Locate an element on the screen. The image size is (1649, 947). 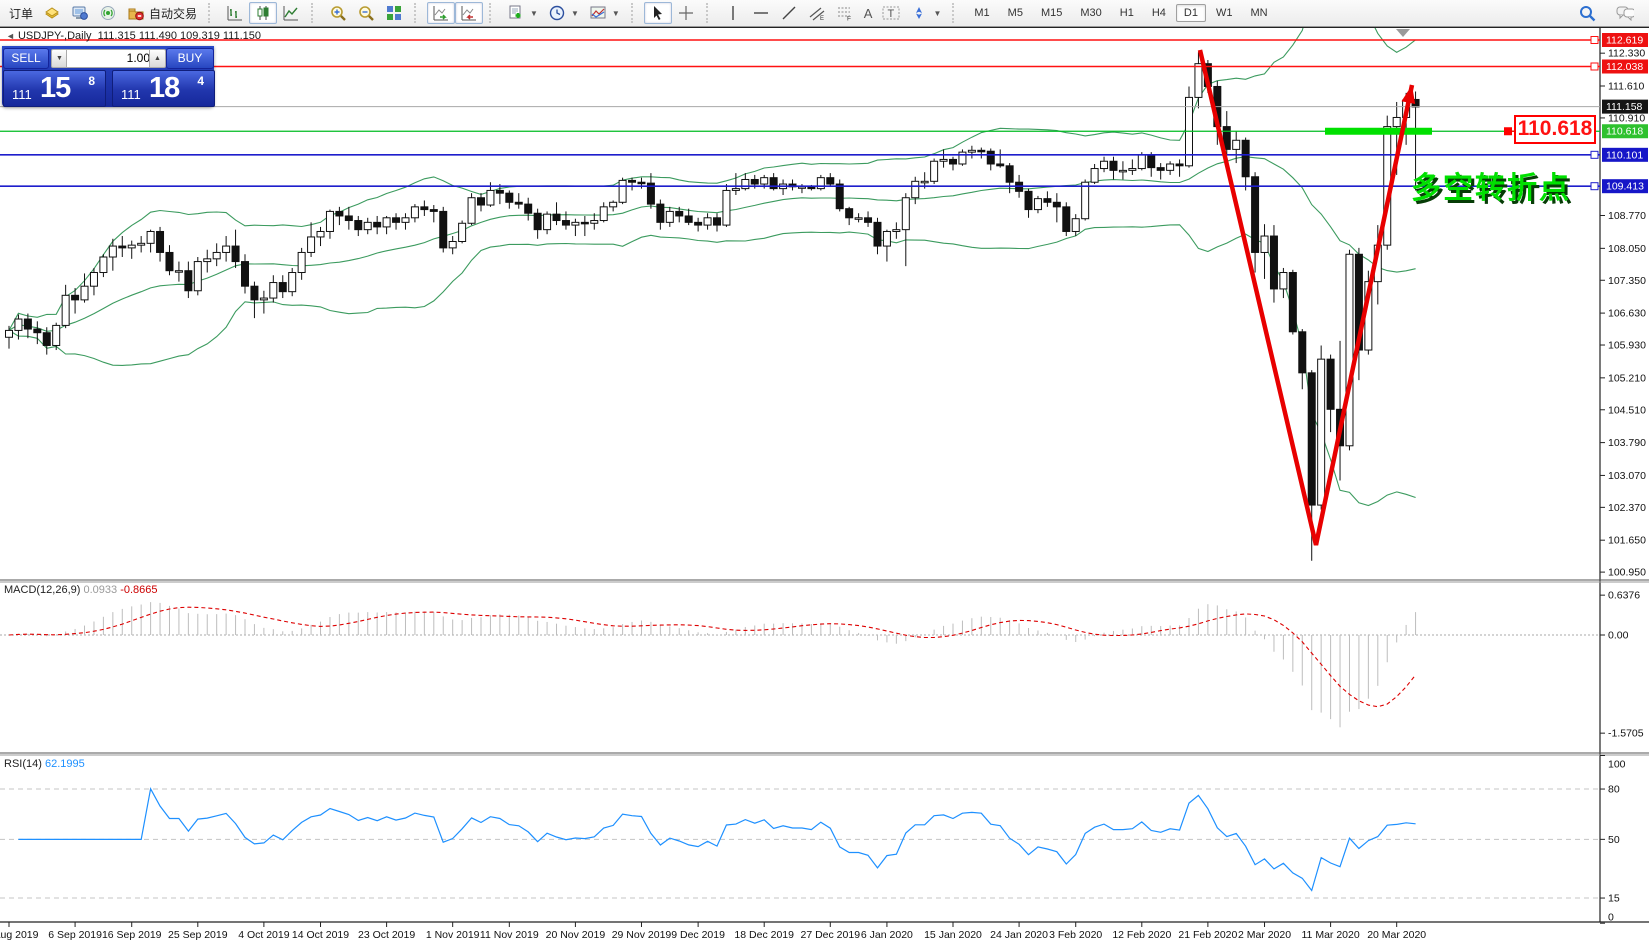
date-tick-label: 28 Aug 2019 is located at coordinates (19, 935).